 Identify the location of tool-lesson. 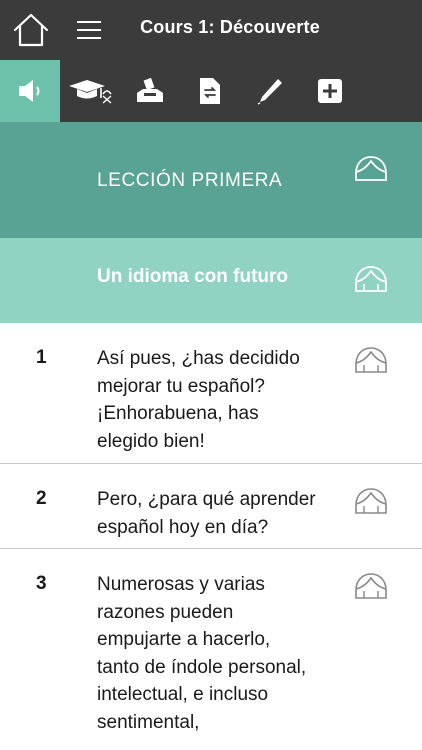
(90, 91).